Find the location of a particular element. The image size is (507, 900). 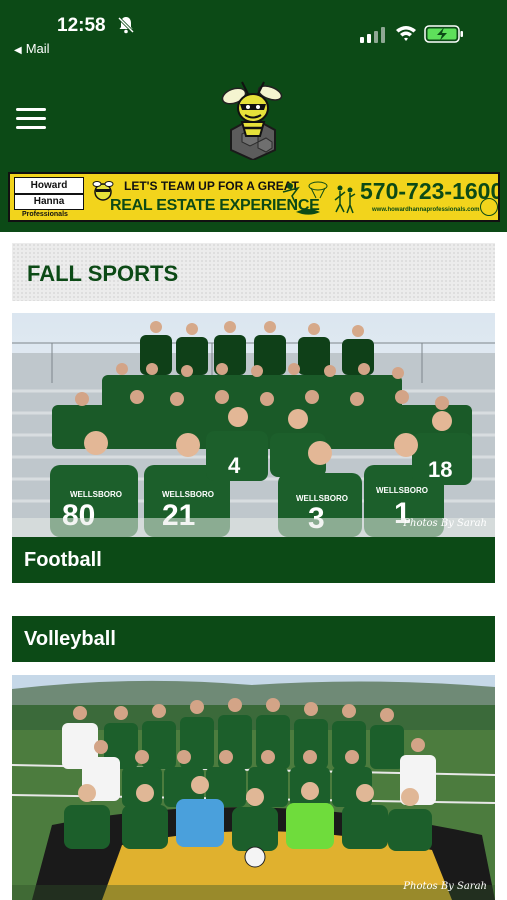

hamburger-menu-icon is located at coordinates (31, 119).